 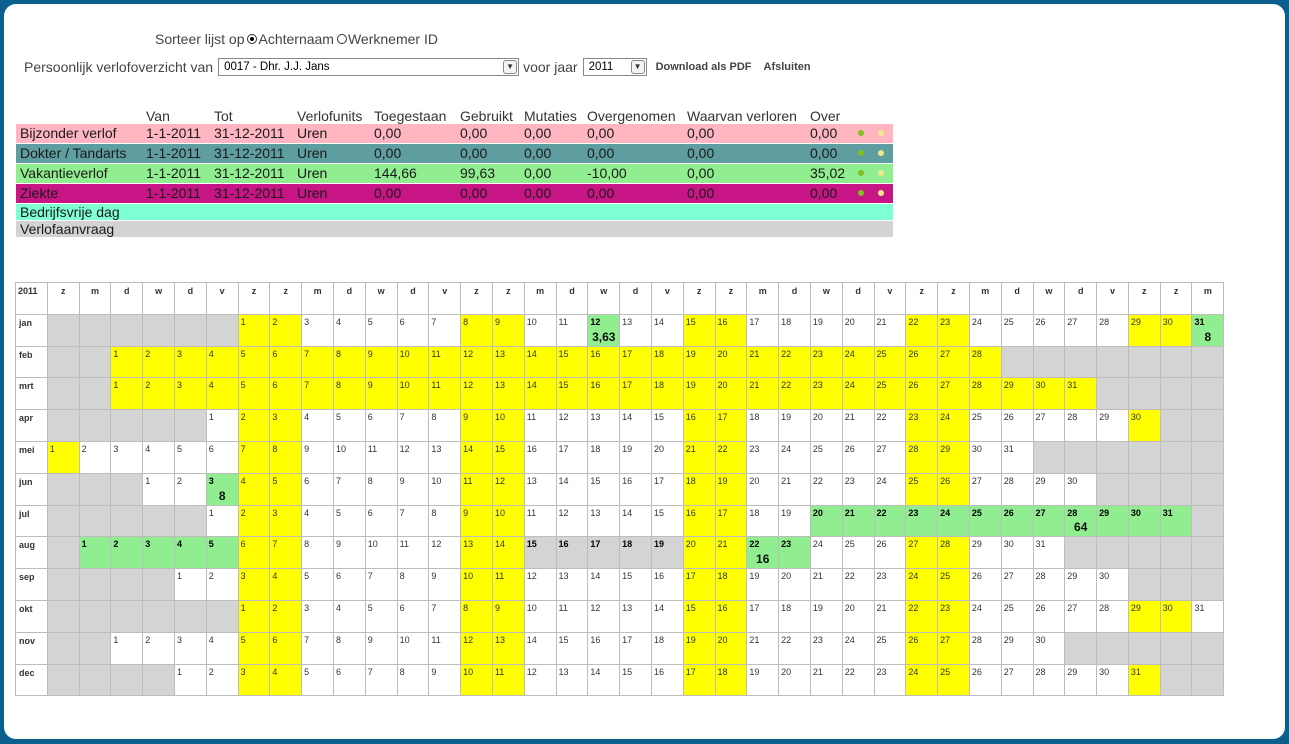 I want to click on status-yellow-dot, so click(x=881, y=133).